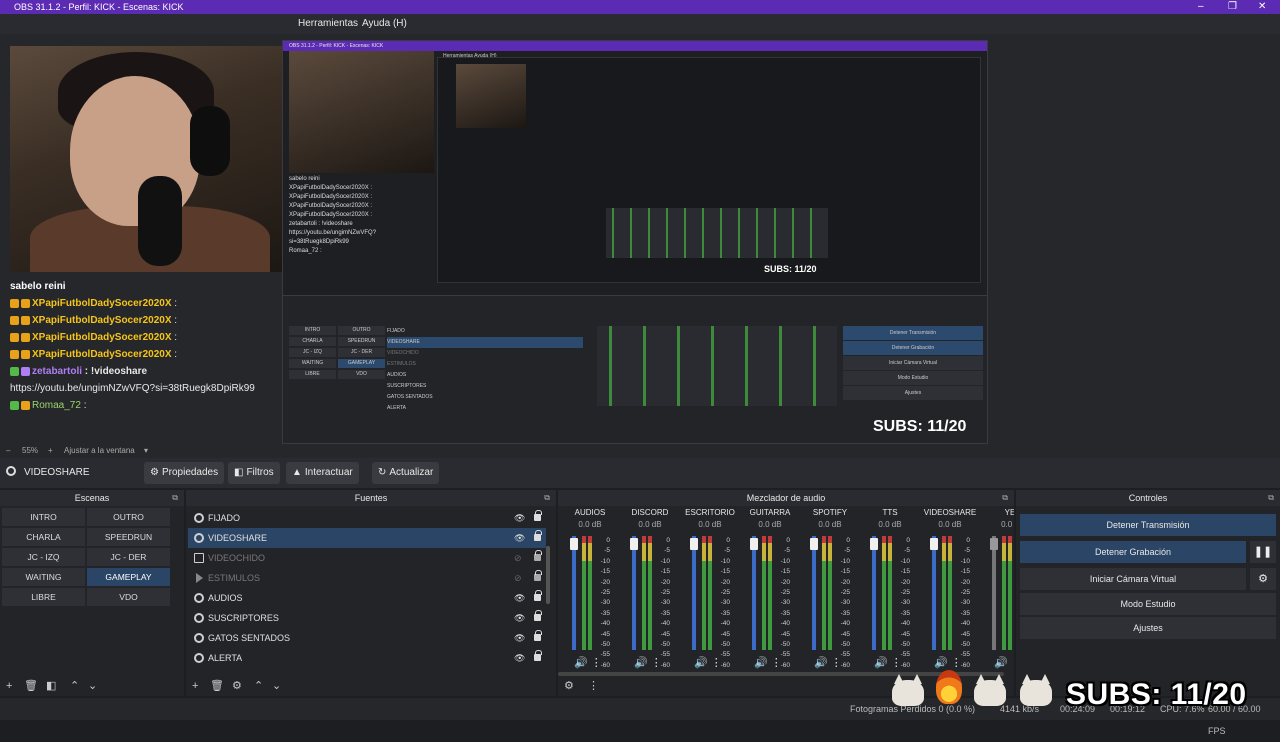 This screenshot has height=742, width=1280. Describe the element at coordinates (1148, 525) in the screenshot. I see `stop-stream-button: Detener Transmisión` at that location.